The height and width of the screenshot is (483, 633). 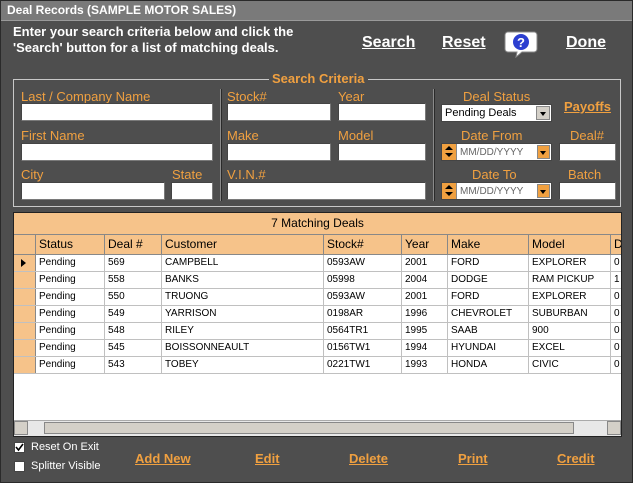 I want to click on deal-status-select: Pending Deals, so click(x=496, y=113).